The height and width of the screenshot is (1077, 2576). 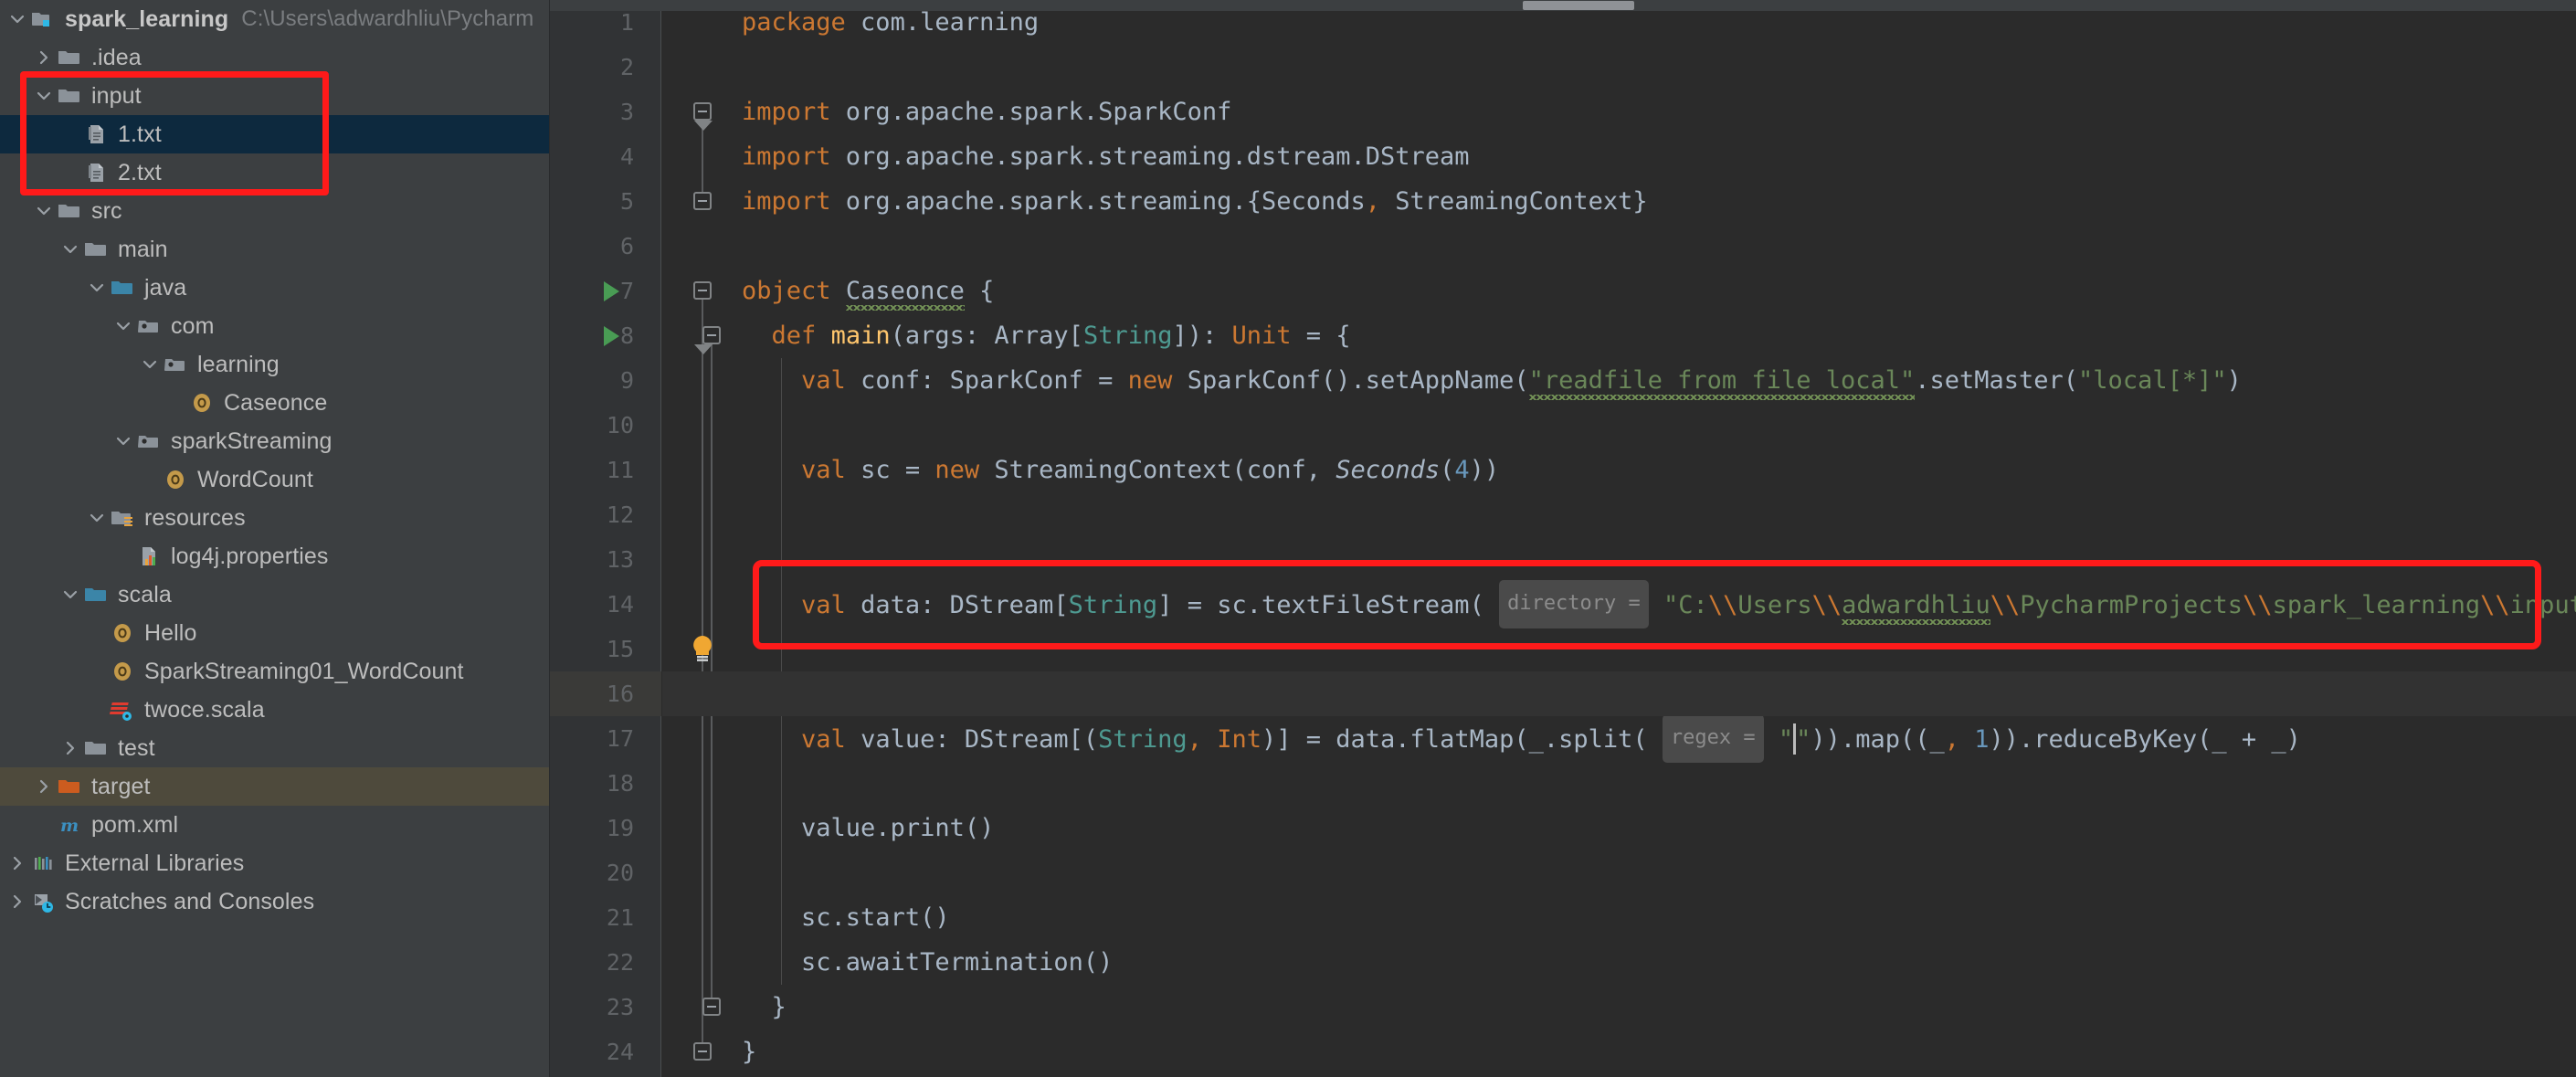 What do you see at coordinates (275, 825) in the screenshot?
I see `tree-item-pom-xml: m pom.xml` at bounding box center [275, 825].